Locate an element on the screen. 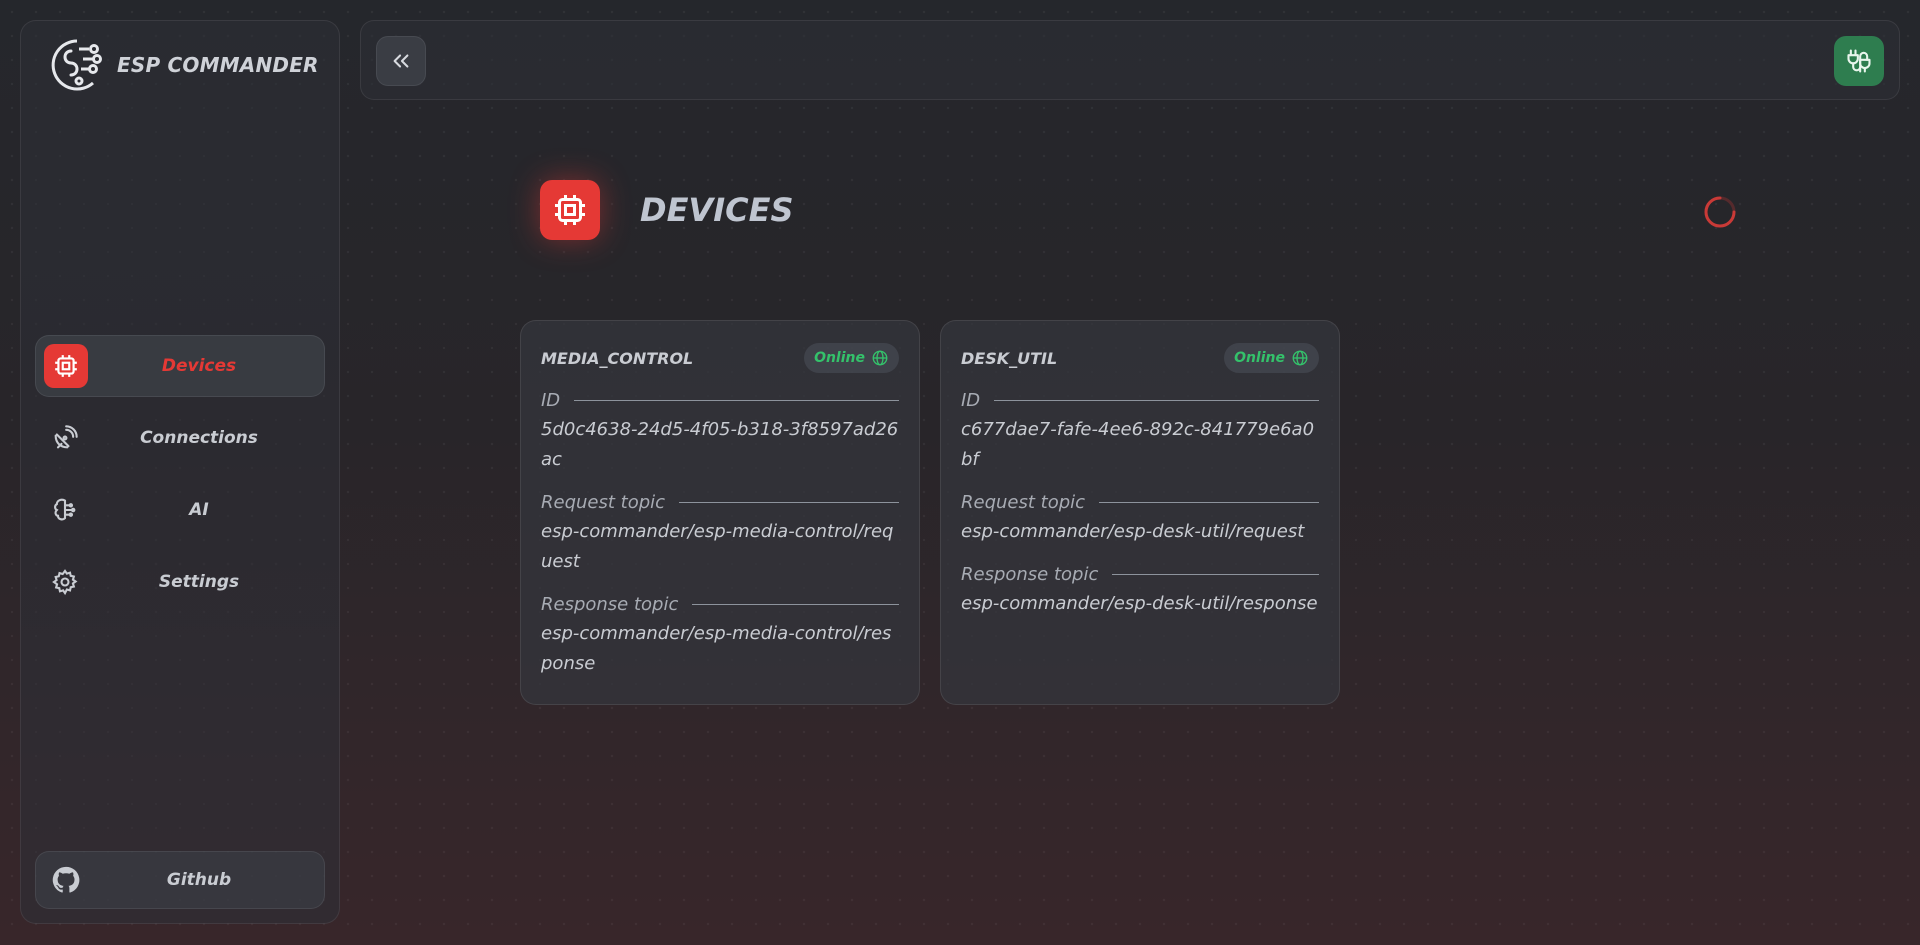 The image size is (1920, 945). loading-spinner-icon is located at coordinates (1720, 212).